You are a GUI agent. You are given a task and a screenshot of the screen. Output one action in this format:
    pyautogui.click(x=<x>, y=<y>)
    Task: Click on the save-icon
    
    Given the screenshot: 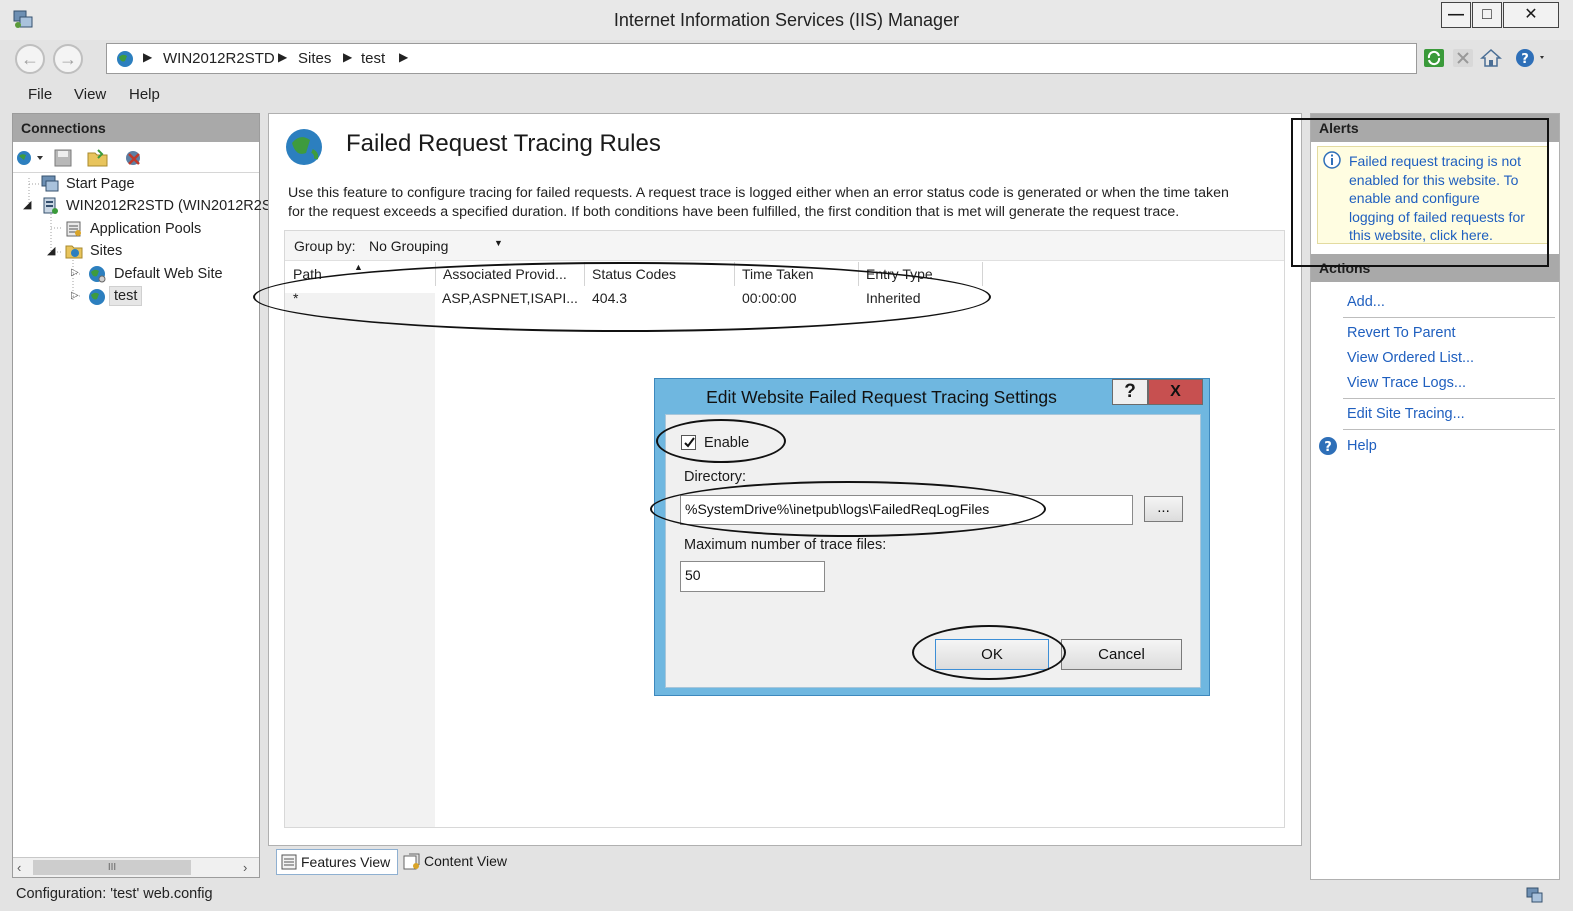 What is the action you would take?
    pyautogui.click(x=63, y=159)
    